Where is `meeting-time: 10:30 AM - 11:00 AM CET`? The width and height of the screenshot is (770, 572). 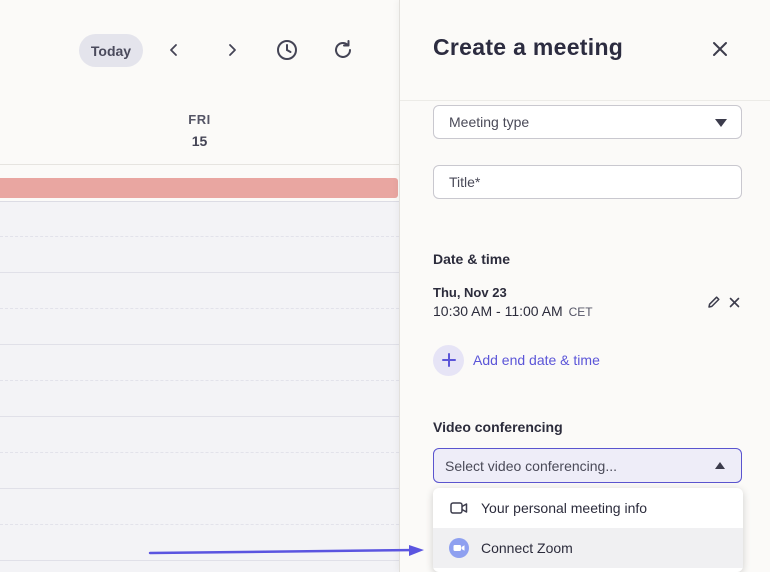
meeting-time: 10:30 AM - 11:00 AM CET is located at coordinates (513, 311).